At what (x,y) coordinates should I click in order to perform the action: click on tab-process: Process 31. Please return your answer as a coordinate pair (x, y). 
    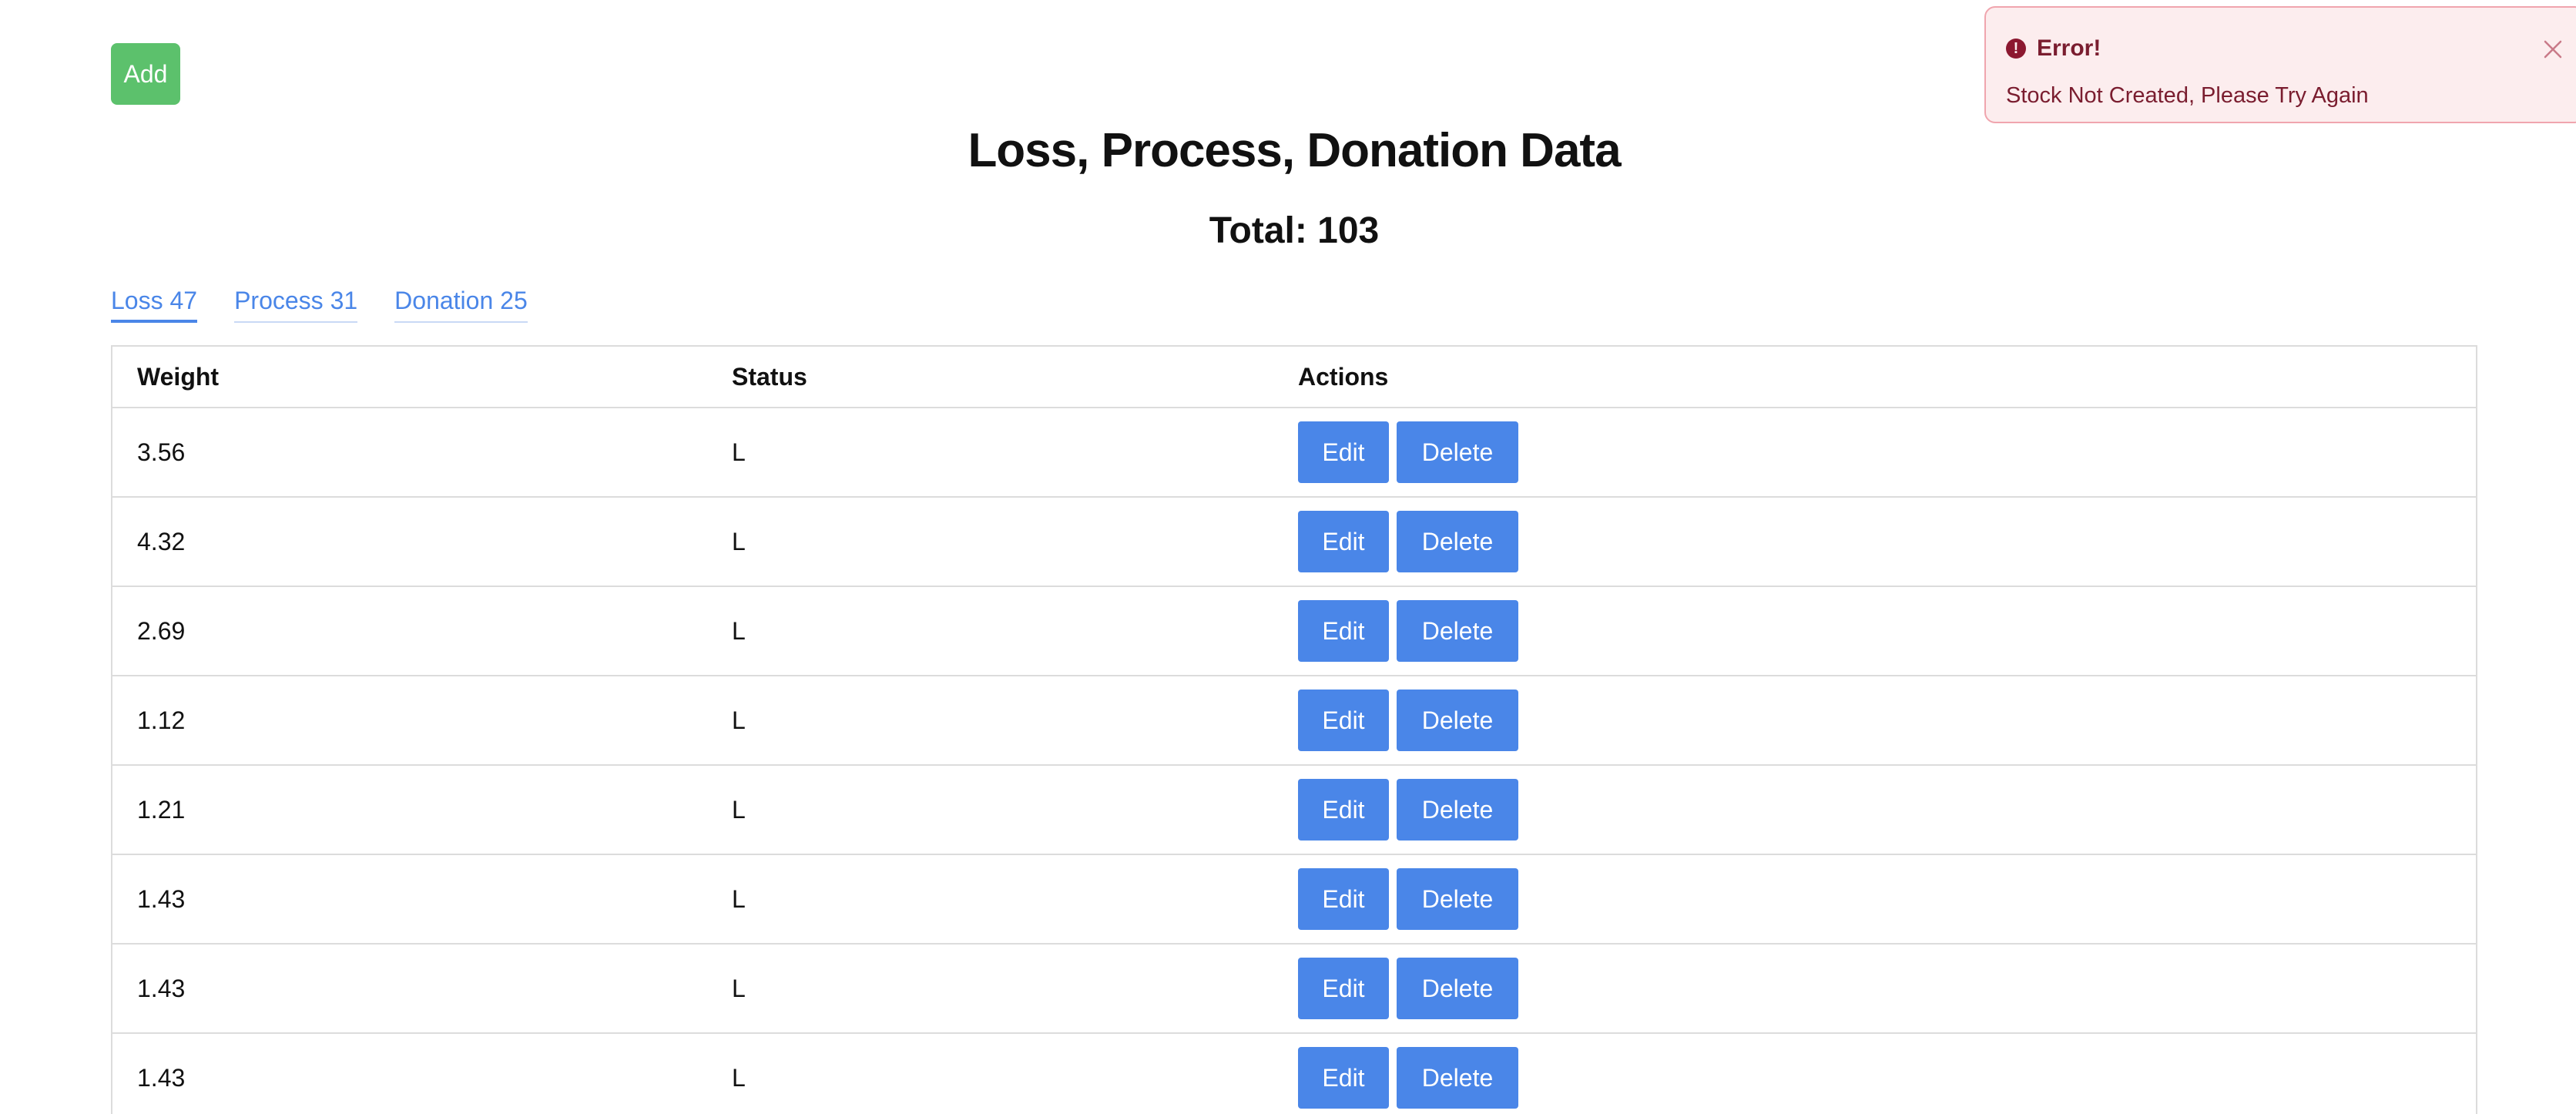
    Looking at the image, I should click on (296, 305).